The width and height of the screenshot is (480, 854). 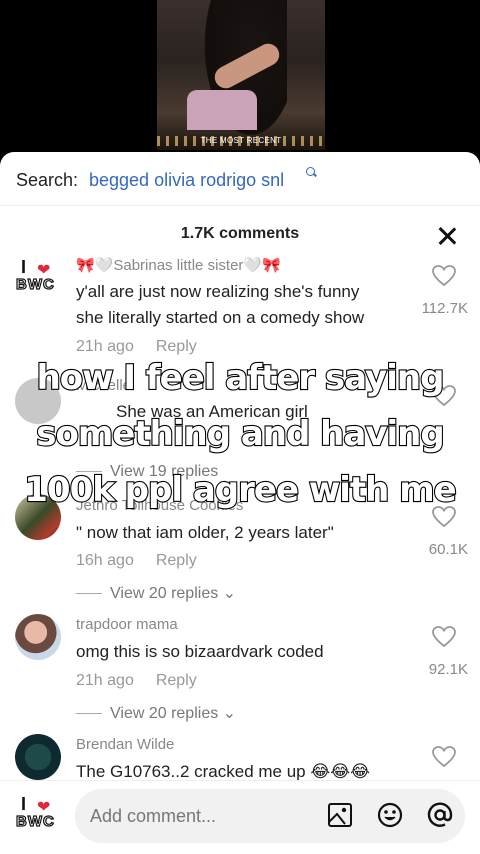 I want to click on comment-username: Brendan Wilde, so click(x=125, y=744).